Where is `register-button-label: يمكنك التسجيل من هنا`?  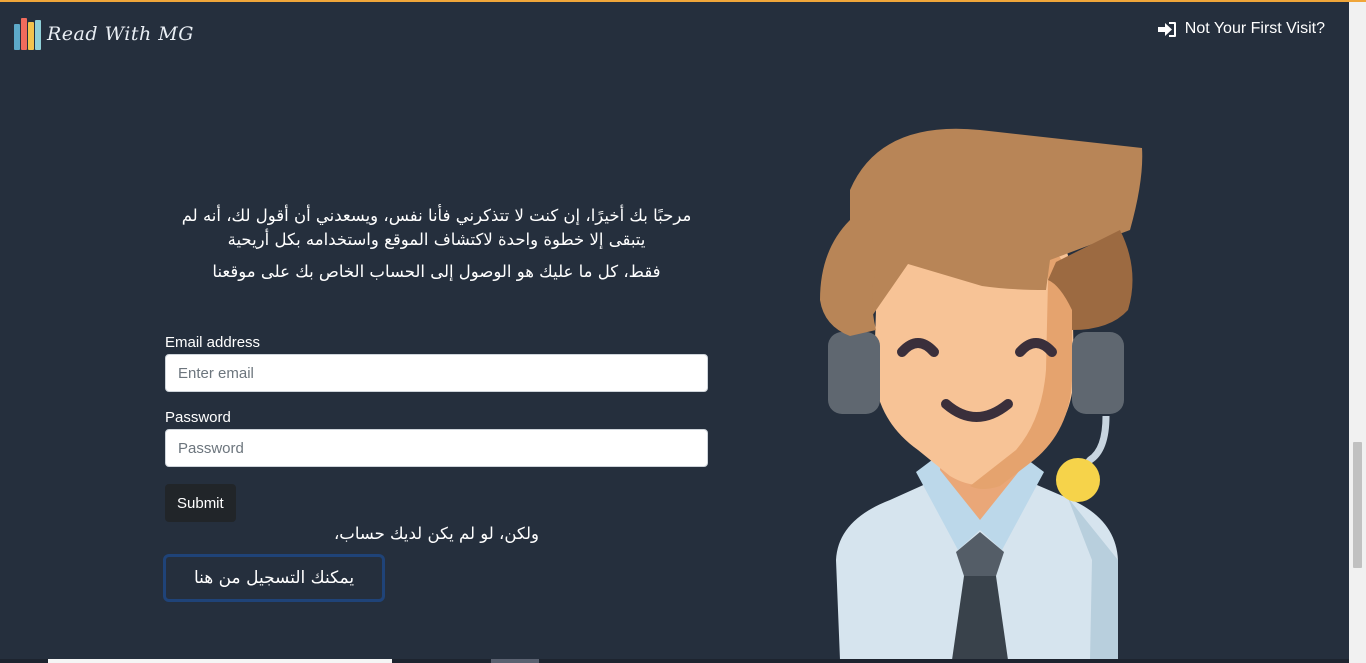
register-button-label: يمكنك التسجيل من هنا is located at coordinates (274, 578).